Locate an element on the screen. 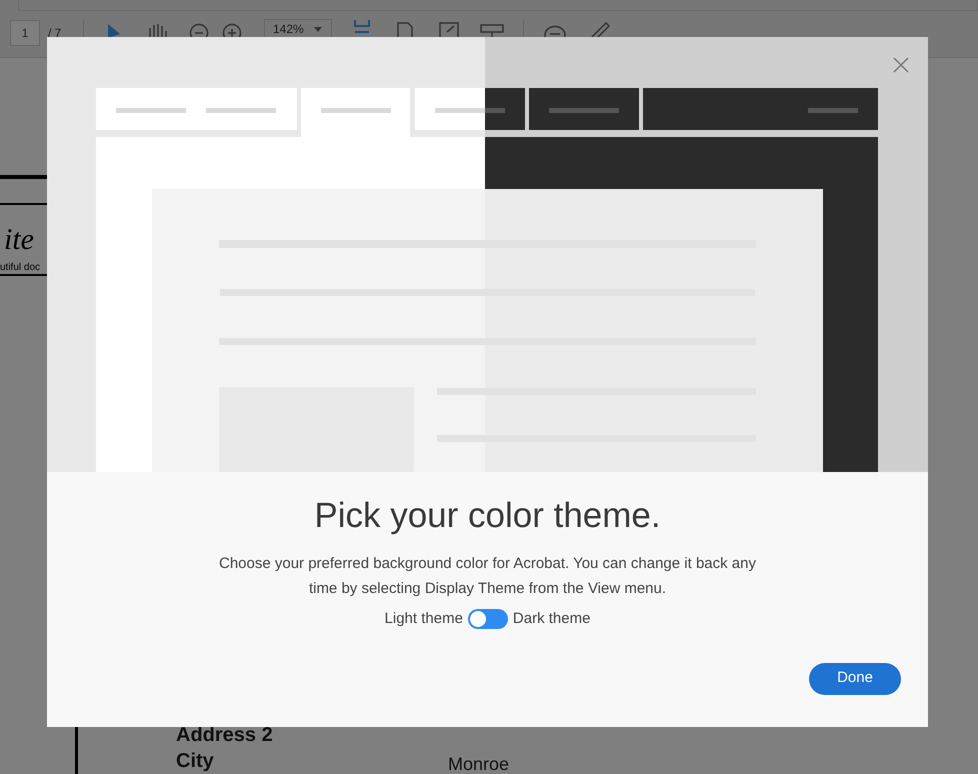 This screenshot has width=978, height=774. field-label: Address 2 is located at coordinates (224, 735).